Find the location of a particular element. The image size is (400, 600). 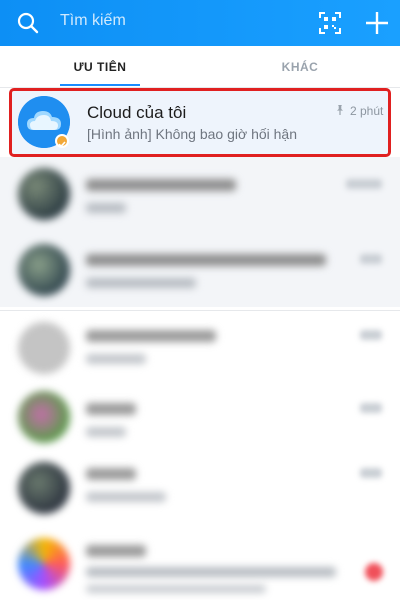

qr-code-icon is located at coordinates (330, 23).